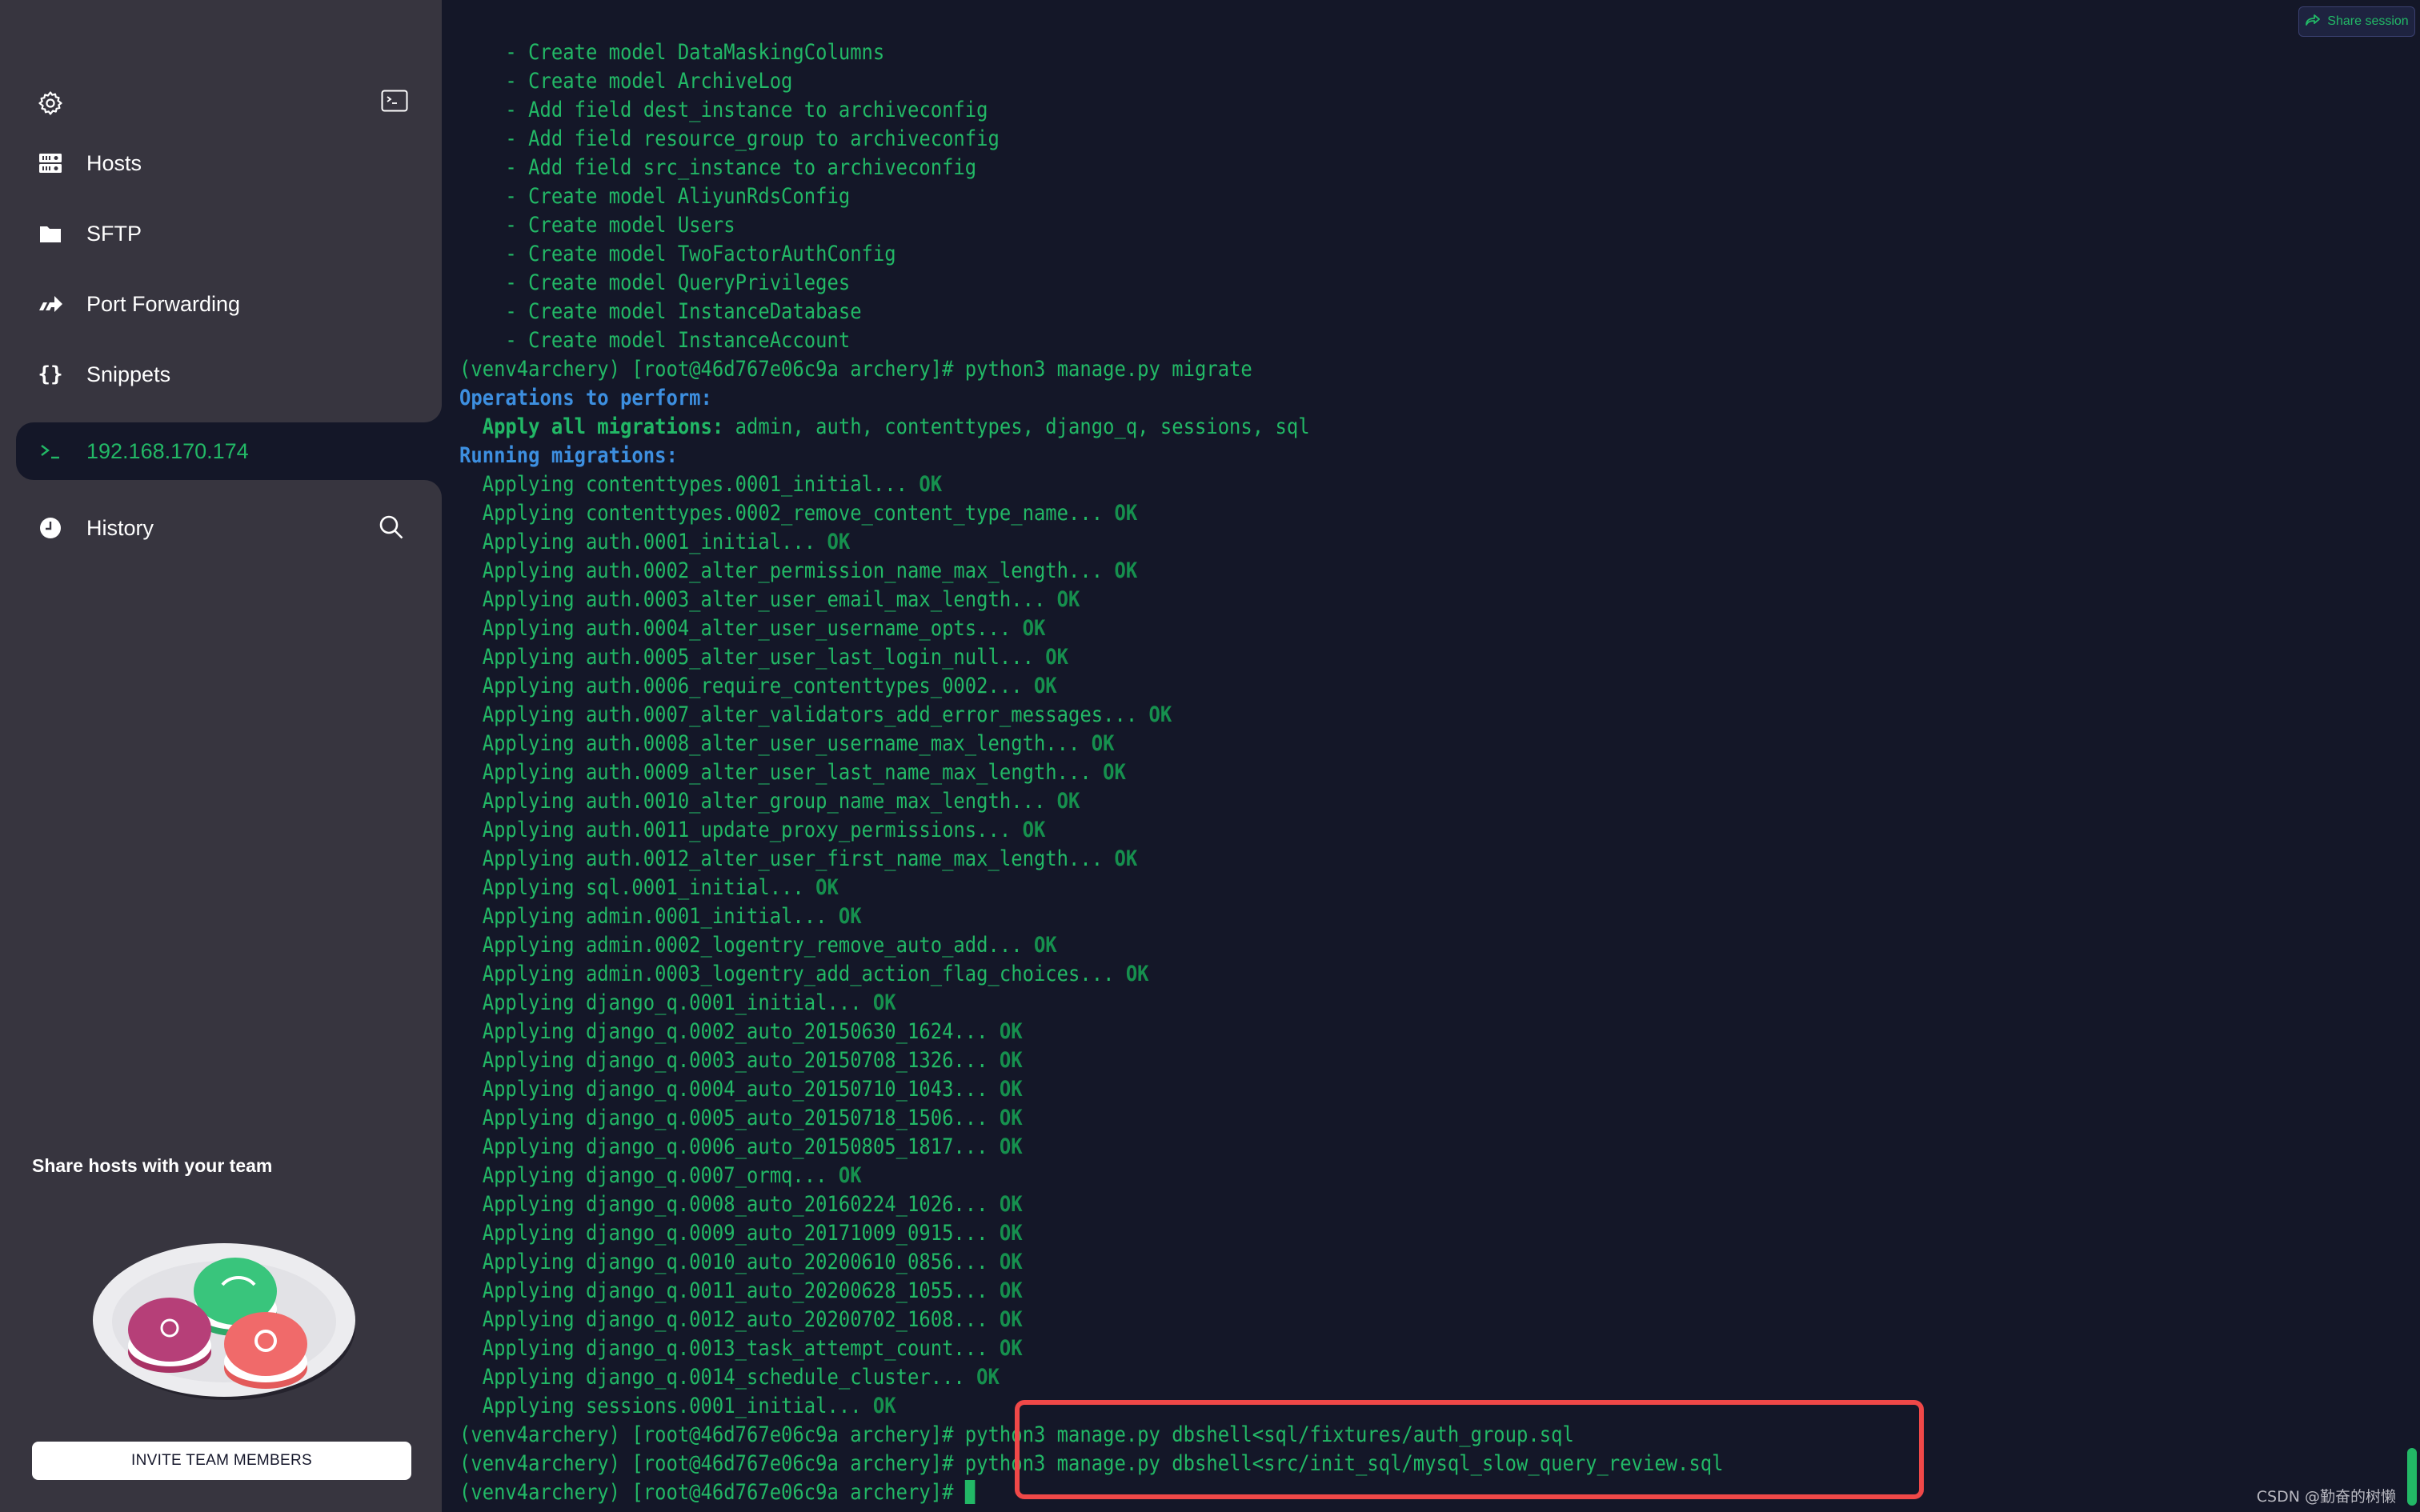  What do you see at coordinates (1091, 254) in the screenshot?
I see `terminal-line: - Create model TwoFactorAuthConfig` at bounding box center [1091, 254].